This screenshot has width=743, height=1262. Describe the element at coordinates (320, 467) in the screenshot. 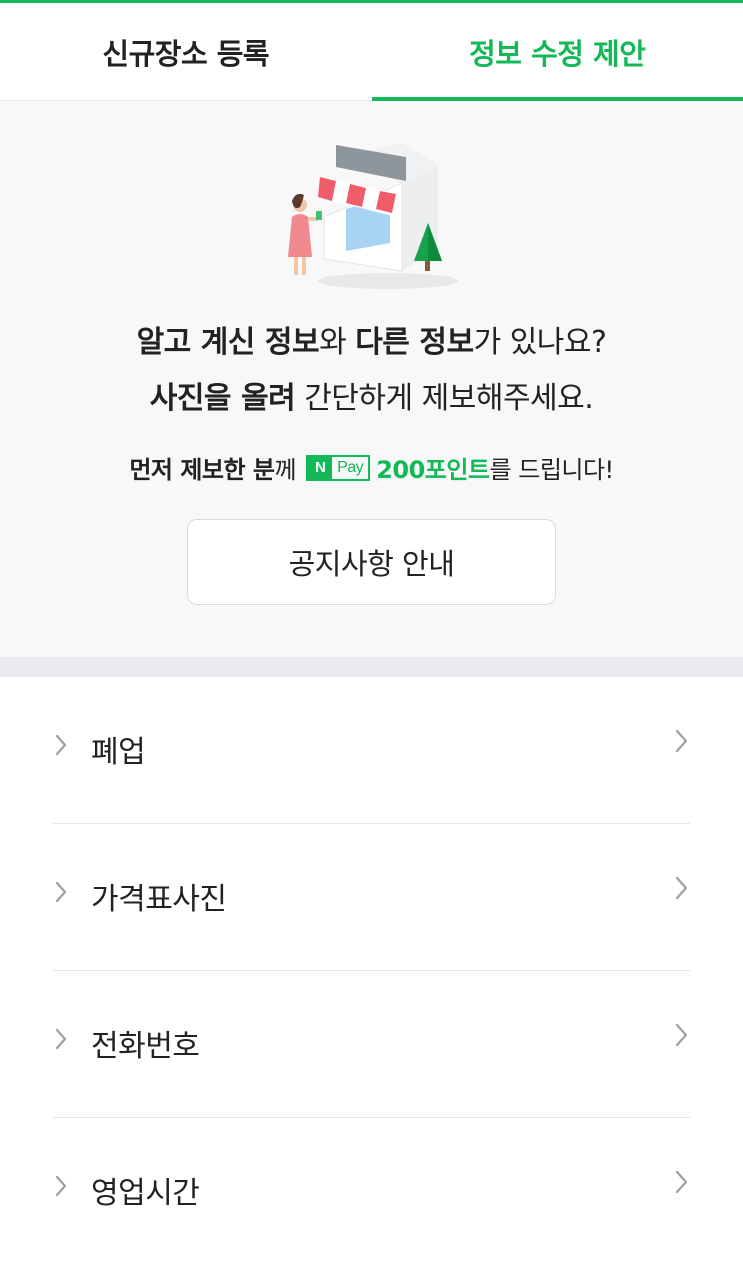

I see `npay-n-mark: N` at that location.